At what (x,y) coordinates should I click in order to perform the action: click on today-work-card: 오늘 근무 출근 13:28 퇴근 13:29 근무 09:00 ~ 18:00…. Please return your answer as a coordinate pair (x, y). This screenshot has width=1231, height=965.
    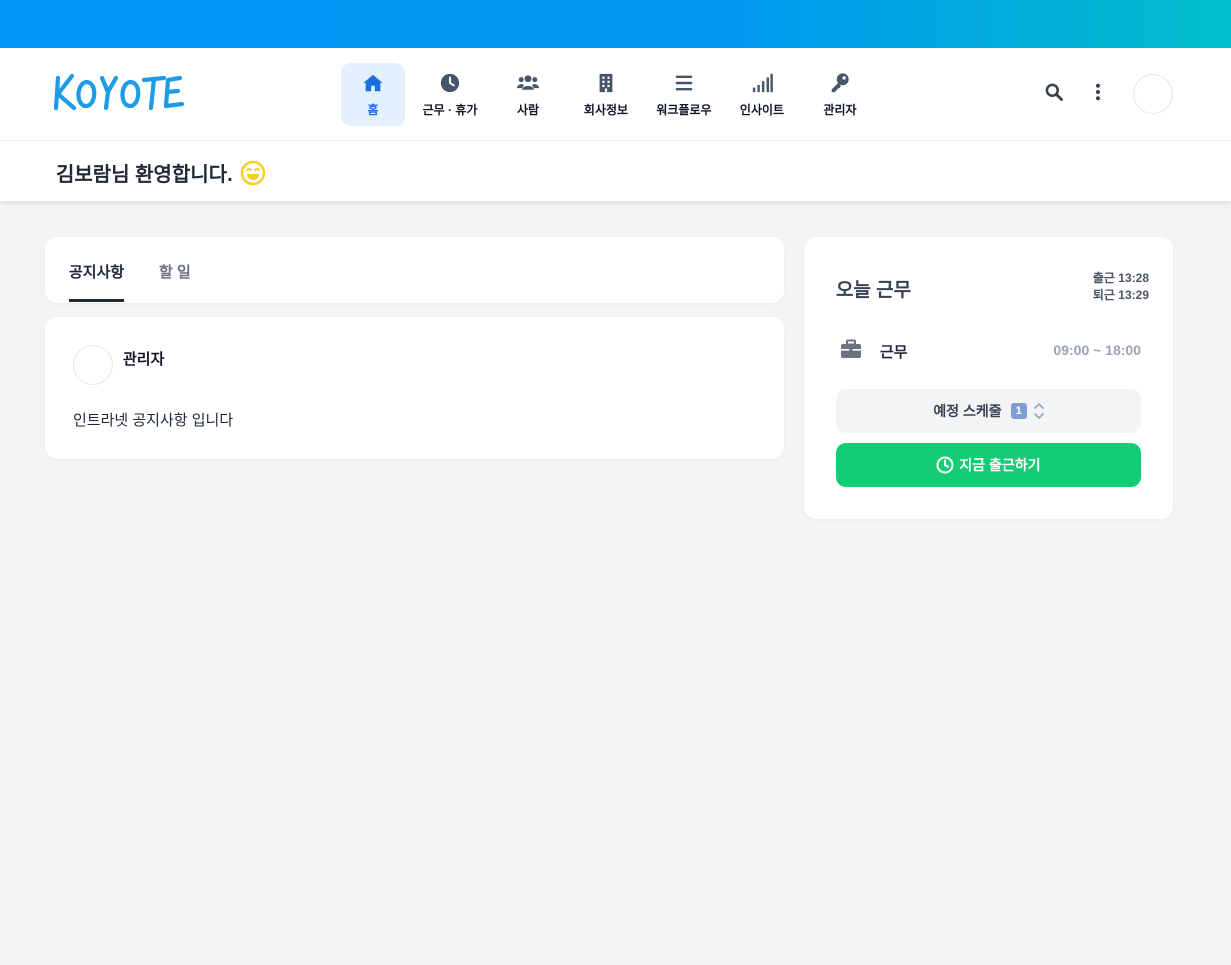
    Looking at the image, I should click on (988, 378).